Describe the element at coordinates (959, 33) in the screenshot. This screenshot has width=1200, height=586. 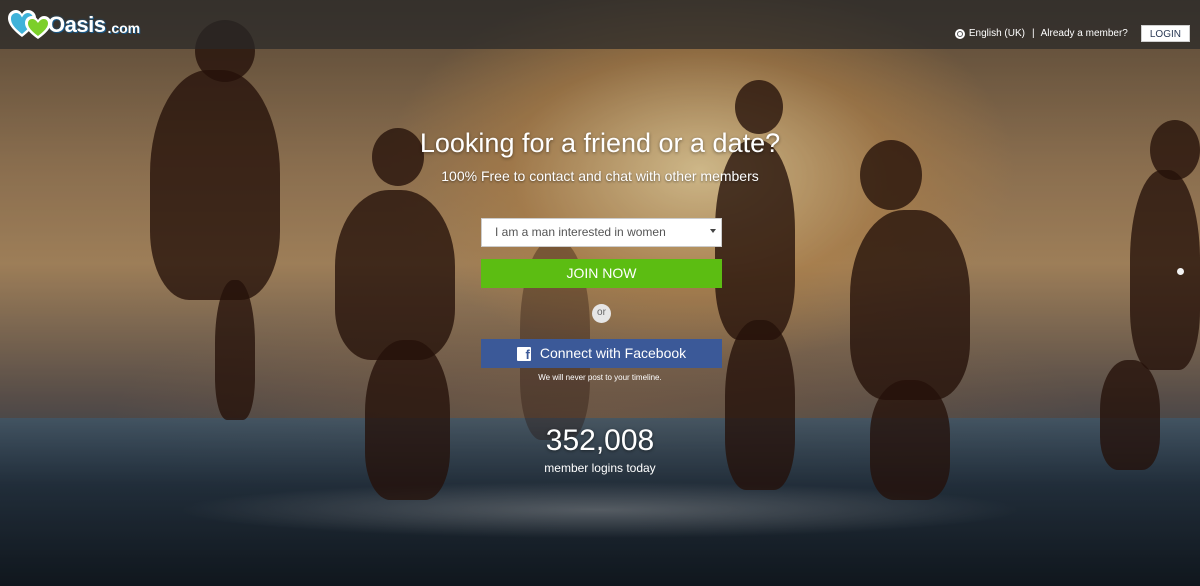
I see `globe-icon` at that location.